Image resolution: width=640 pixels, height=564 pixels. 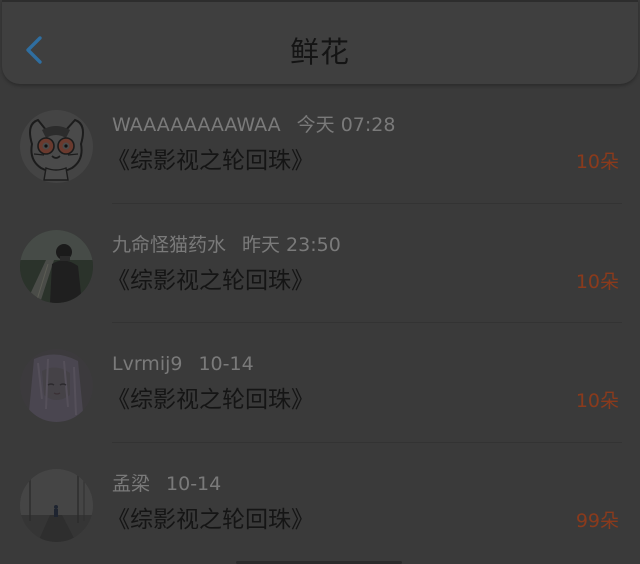 I want to click on item-meta: 孟梁 10-14, so click(x=166, y=484).